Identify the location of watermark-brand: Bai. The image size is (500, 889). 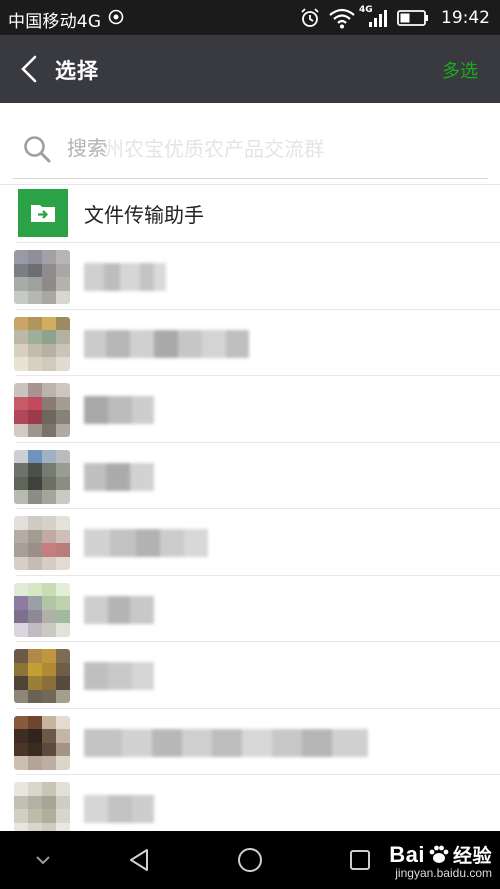
(407, 854).